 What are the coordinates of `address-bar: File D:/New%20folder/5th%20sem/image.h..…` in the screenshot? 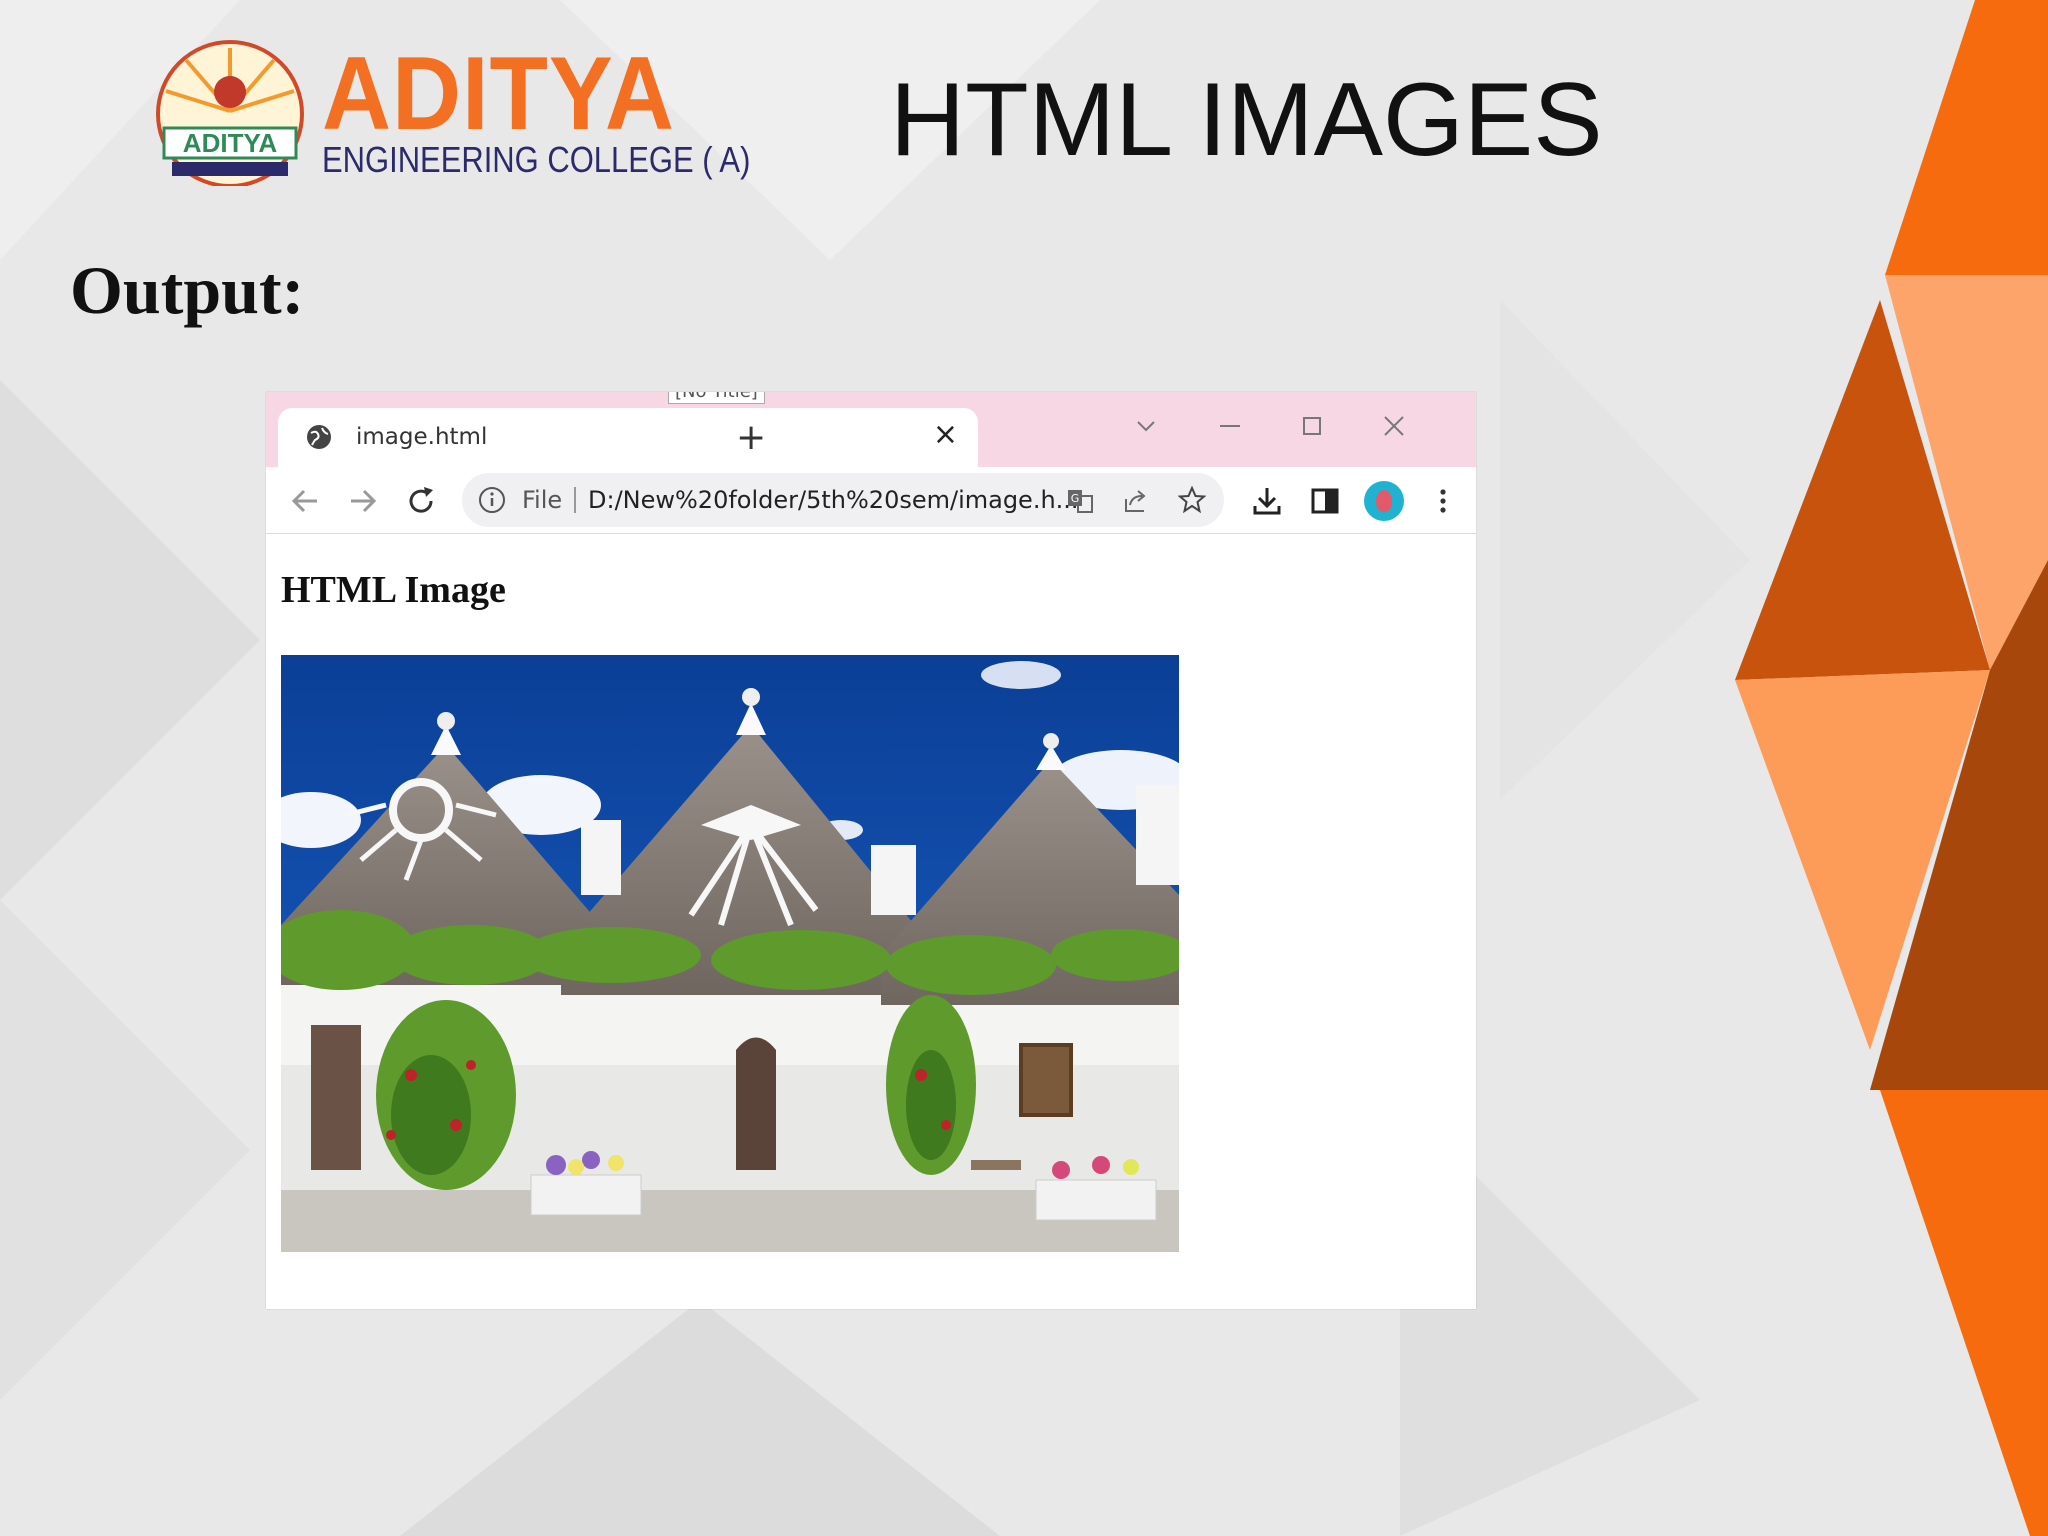 It's located at (843, 500).